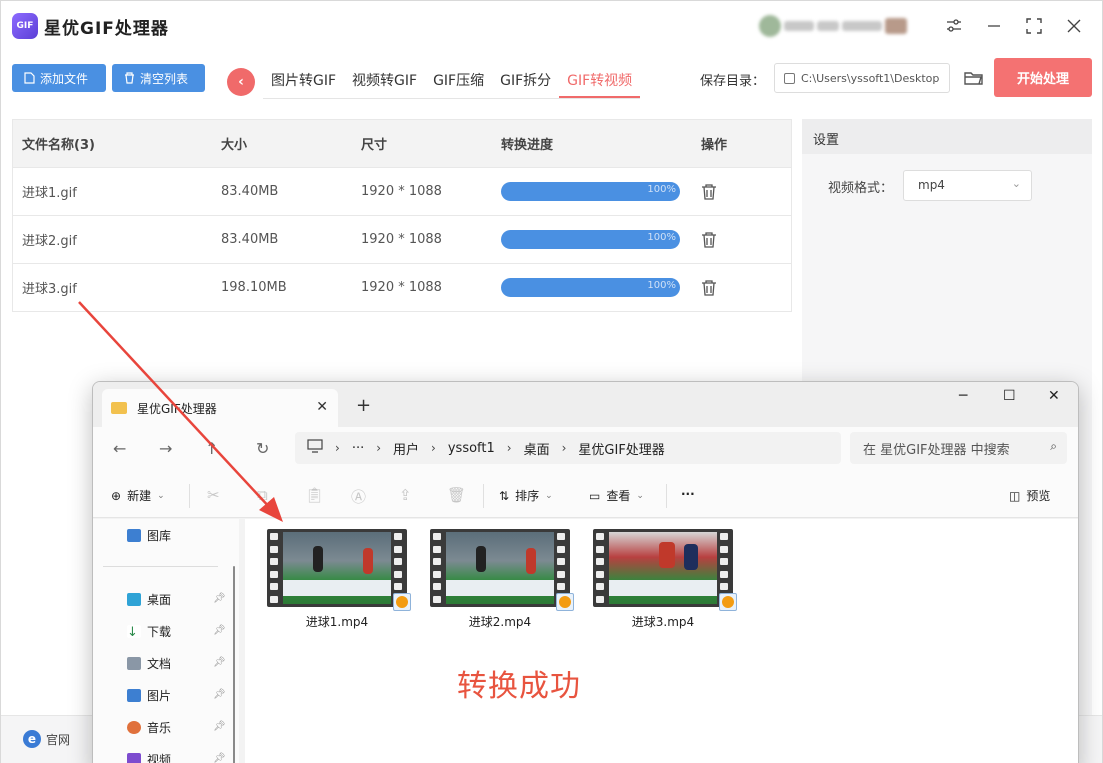 This screenshot has height=763, width=1103. Describe the element at coordinates (159, 758) in the screenshot. I see `nav-item-label: 视频` at that location.